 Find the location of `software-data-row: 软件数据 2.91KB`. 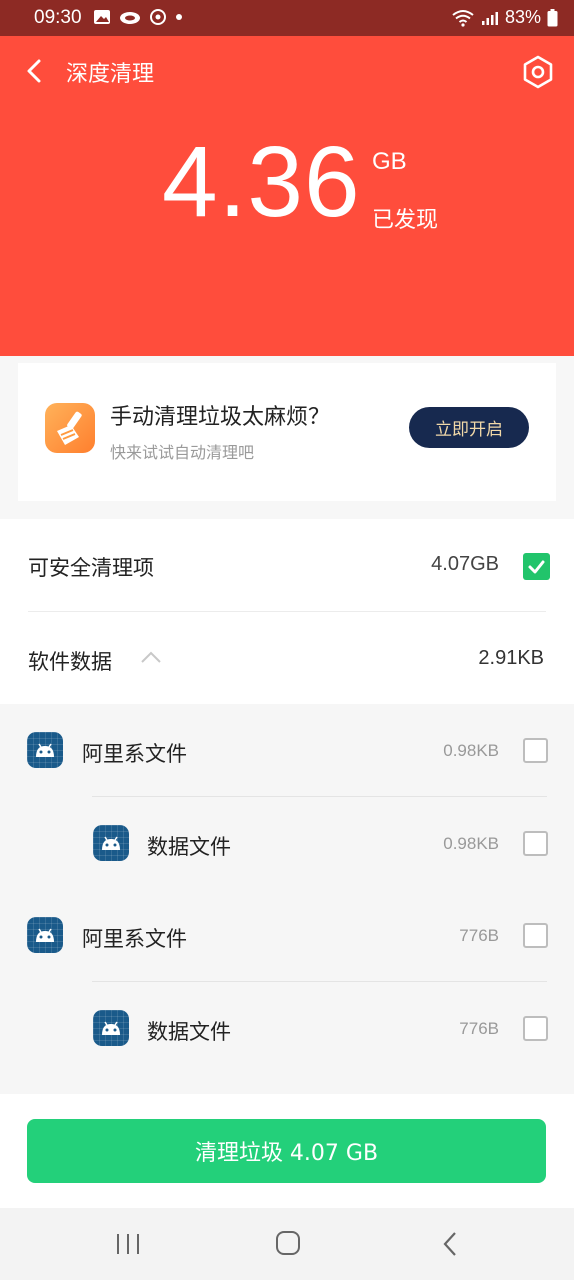

software-data-row: 软件数据 2.91KB is located at coordinates (287, 658).